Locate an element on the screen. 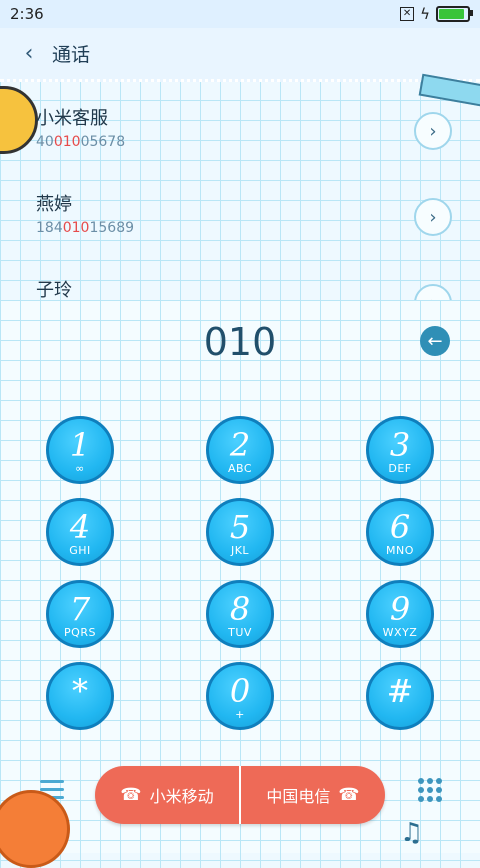  contact-number-prefix: 40 is located at coordinates (45, 142).